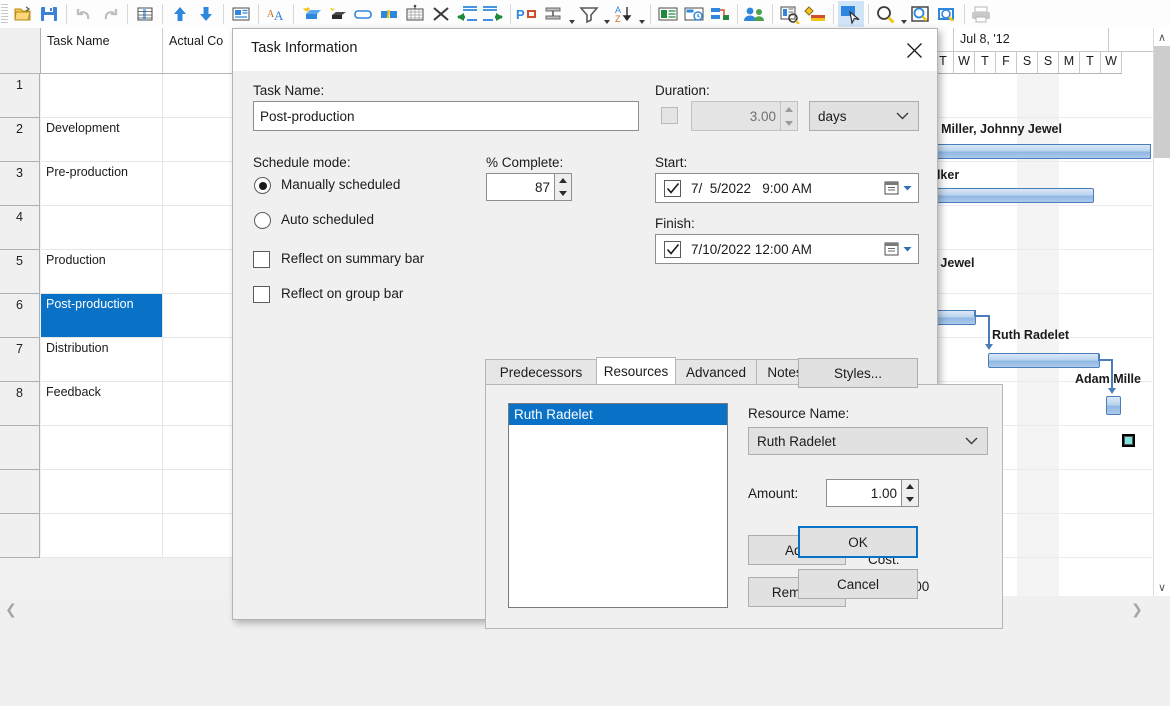  I want to click on column-header-id, so click(20, 51).